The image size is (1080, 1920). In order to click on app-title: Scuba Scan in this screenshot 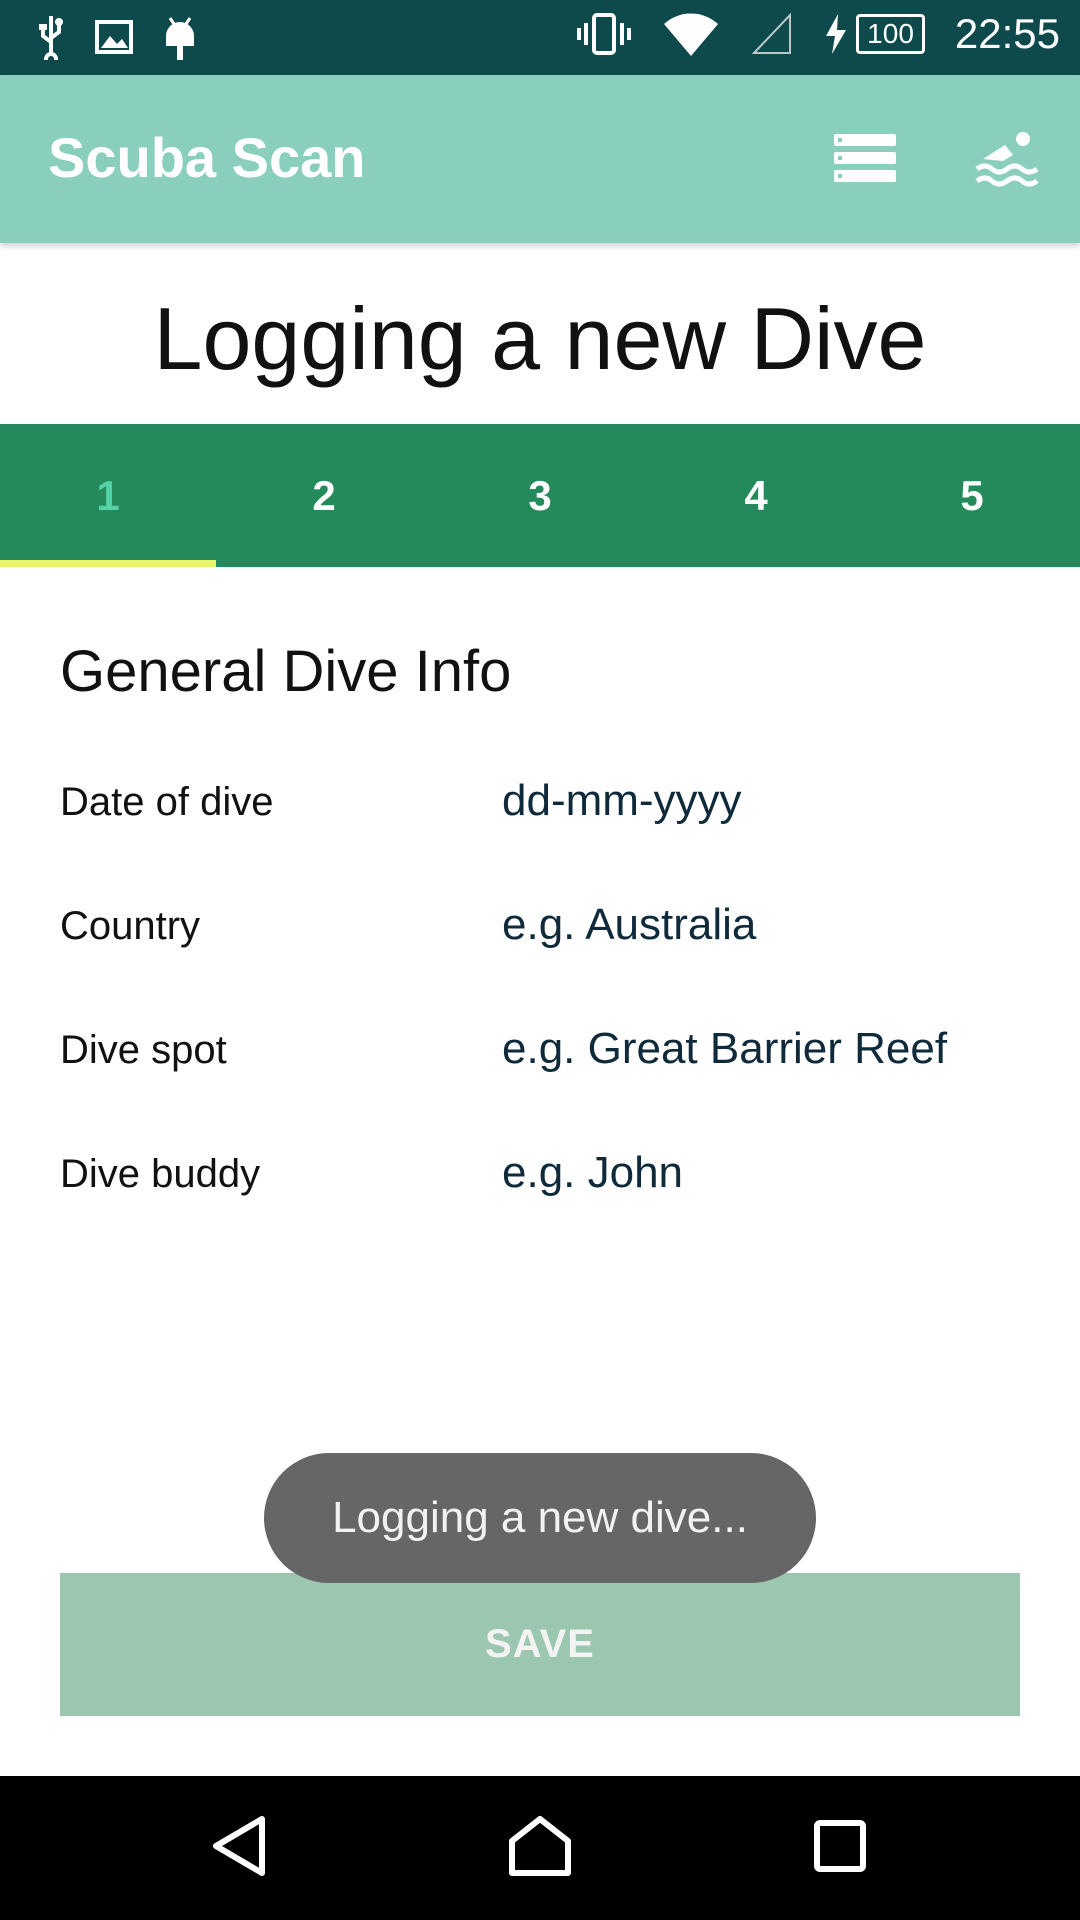, I will do `click(207, 157)`.